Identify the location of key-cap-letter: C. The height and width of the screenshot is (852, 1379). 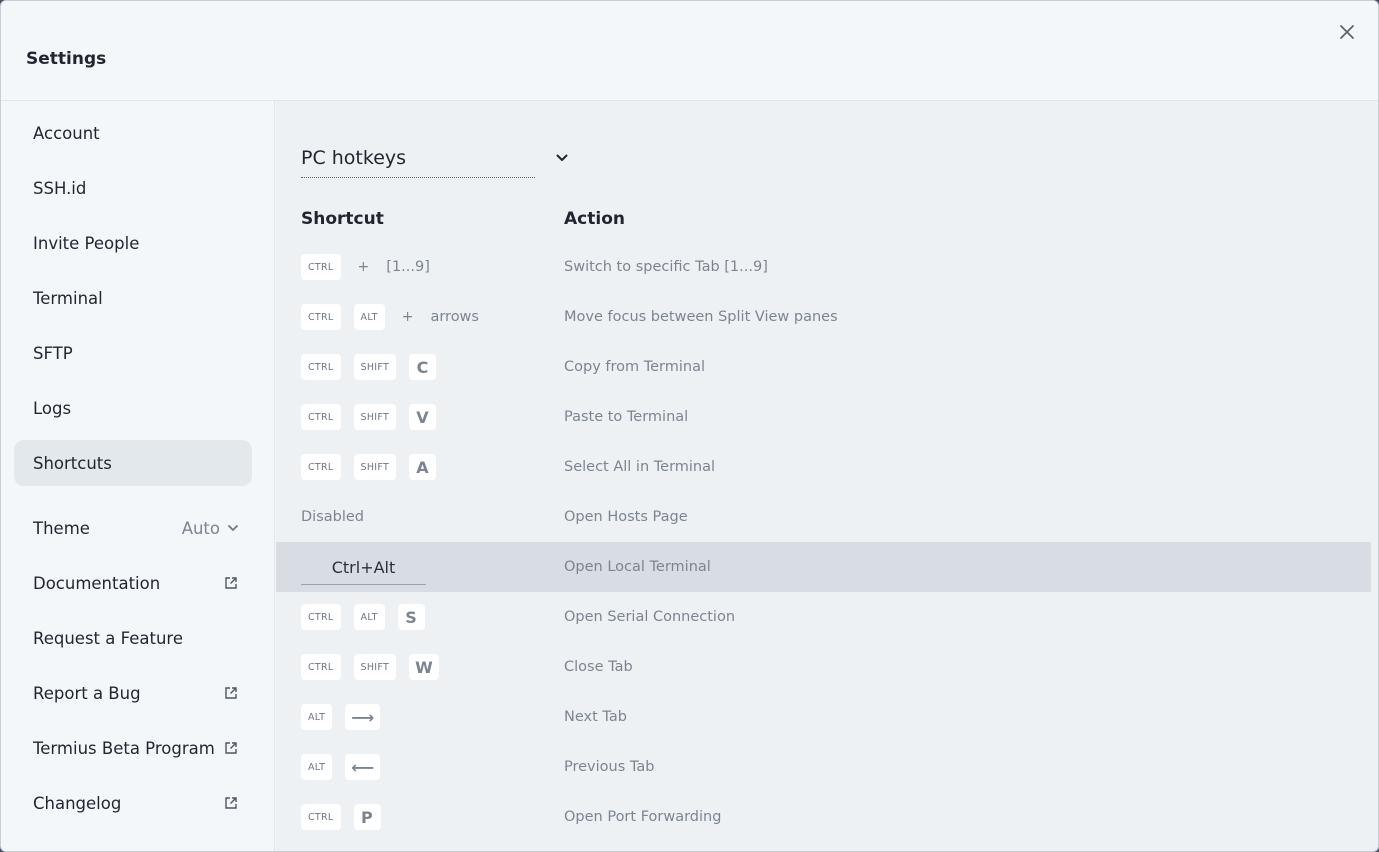
(423, 367).